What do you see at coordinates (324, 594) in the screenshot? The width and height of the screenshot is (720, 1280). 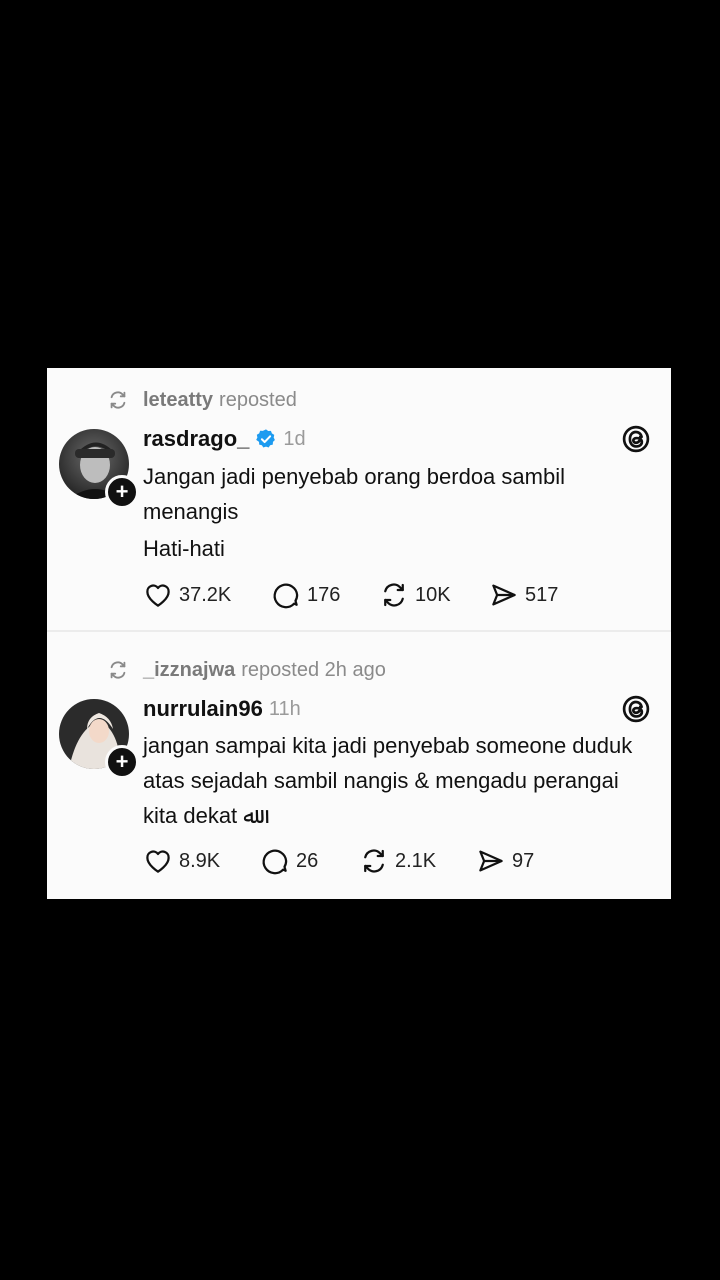 I see `reply-count: 176` at bounding box center [324, 594].